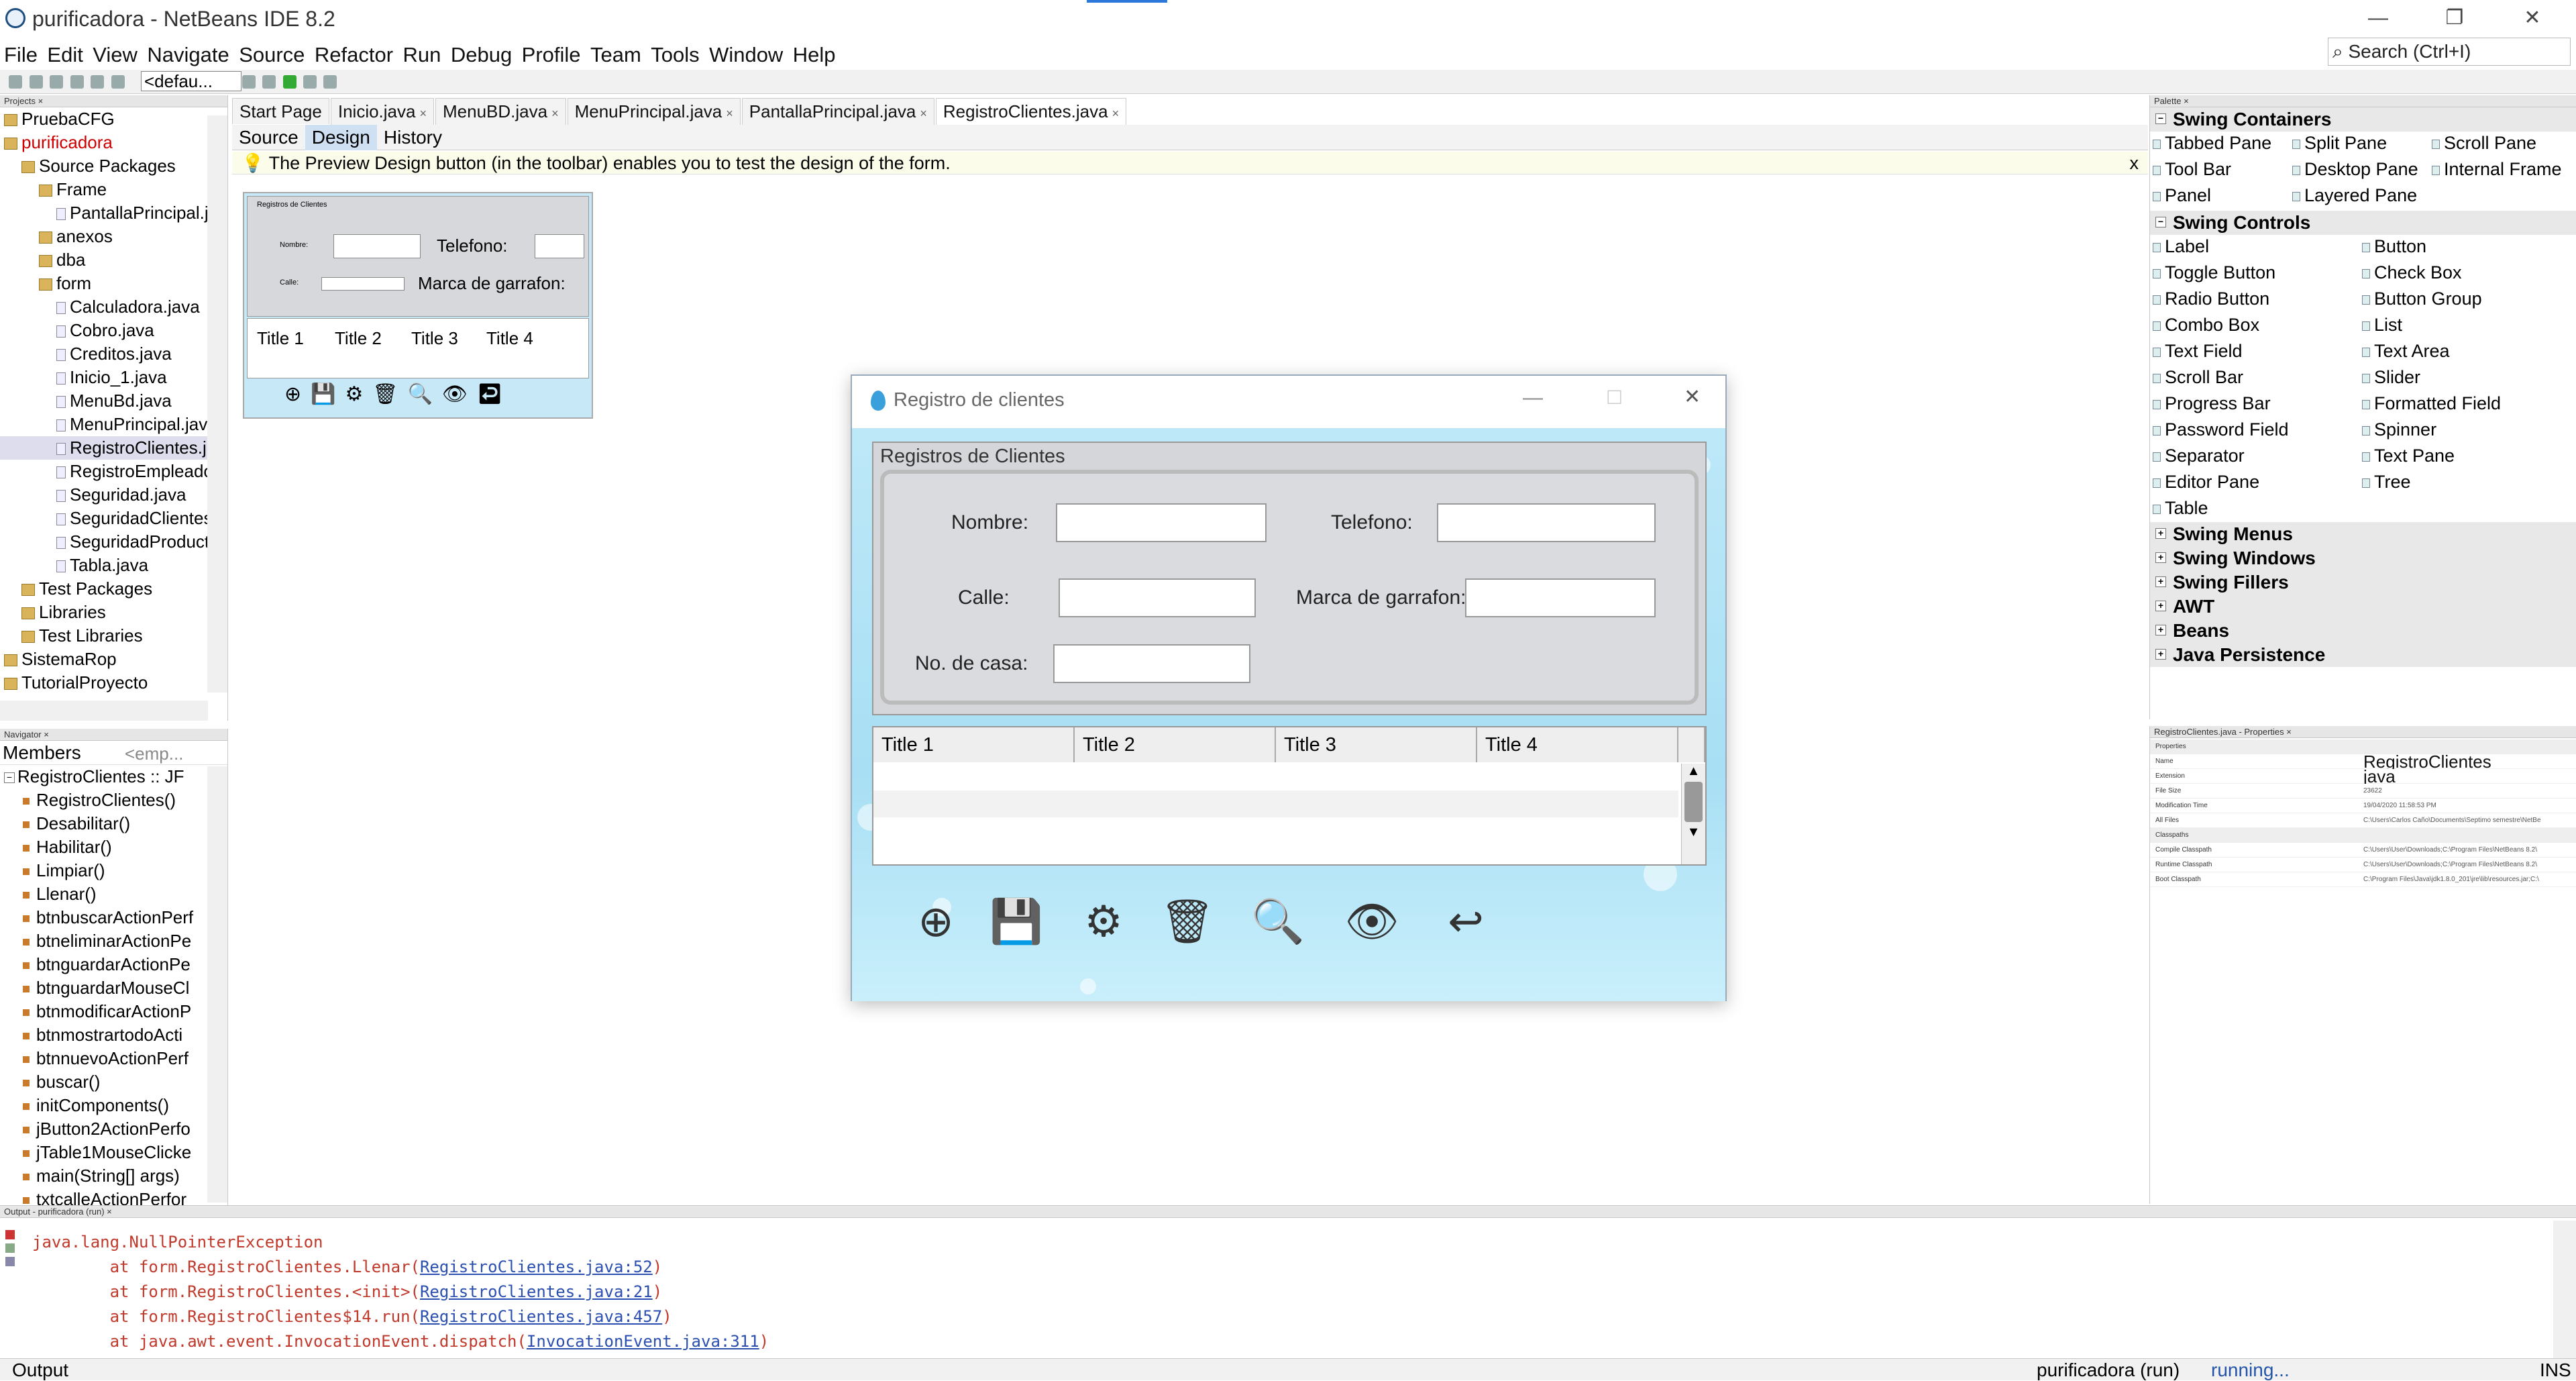 The width and height of the screenshot is (2576, 1381). Describe the element at coordinates (113, 213) in the screenshot. I see `project-tree-item: PantallaPrincipal.j` at that location.